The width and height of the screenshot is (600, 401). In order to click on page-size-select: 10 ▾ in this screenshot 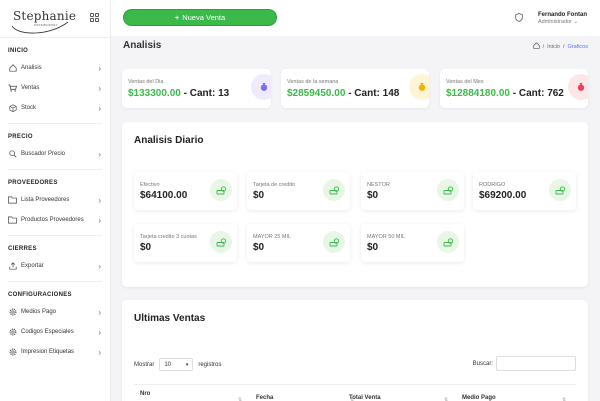, I will do `click(176, 364)`.